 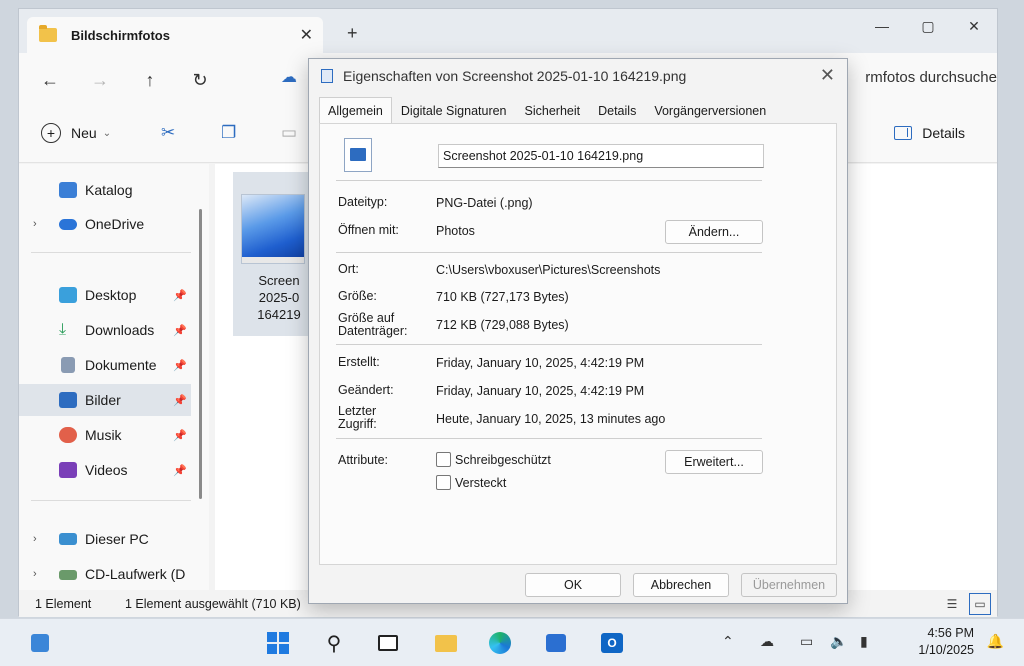 What do you see at coordinates (995, 641) in the screenshot?
I see `notifications-bell-icon: 🔔` at bounding box center [995, 641].